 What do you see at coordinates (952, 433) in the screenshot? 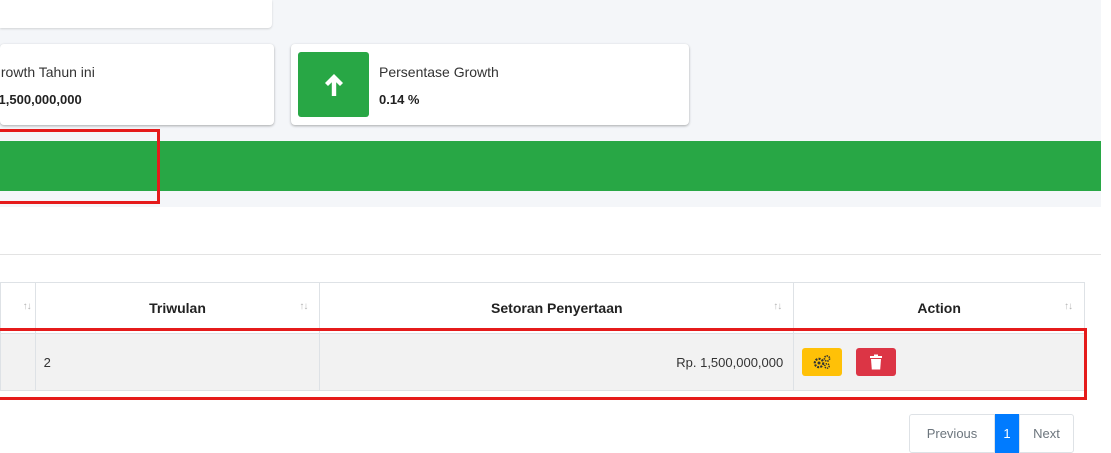
I see `previous-page-button: Previous` at bounding box center [952, 433].